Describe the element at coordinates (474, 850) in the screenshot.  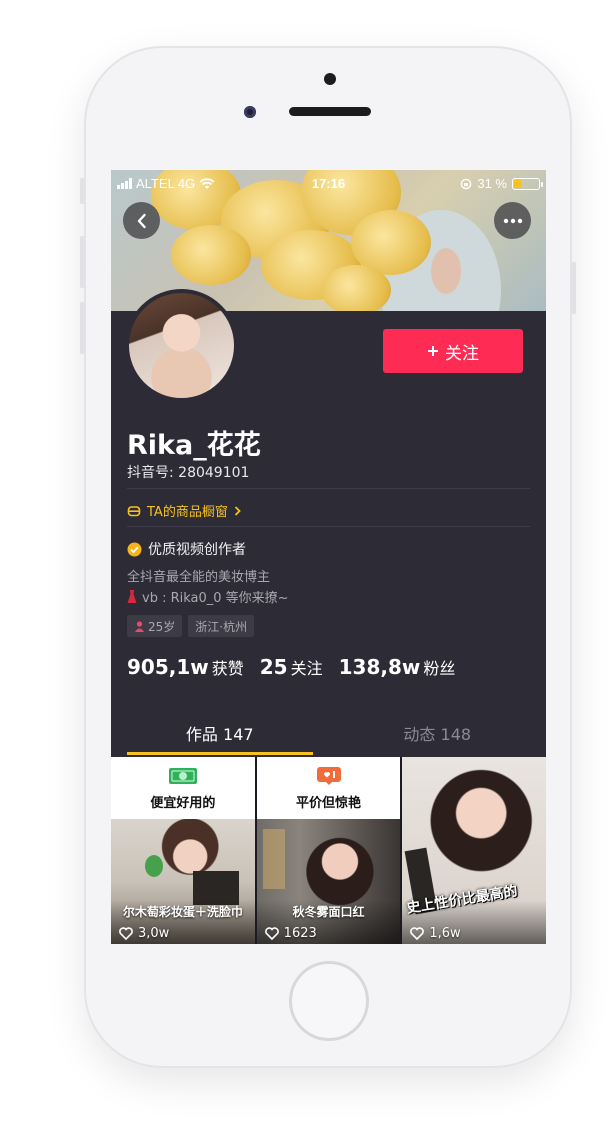
I see `video-thumbnail: 史上性价比最高的 1,6w` at that location.